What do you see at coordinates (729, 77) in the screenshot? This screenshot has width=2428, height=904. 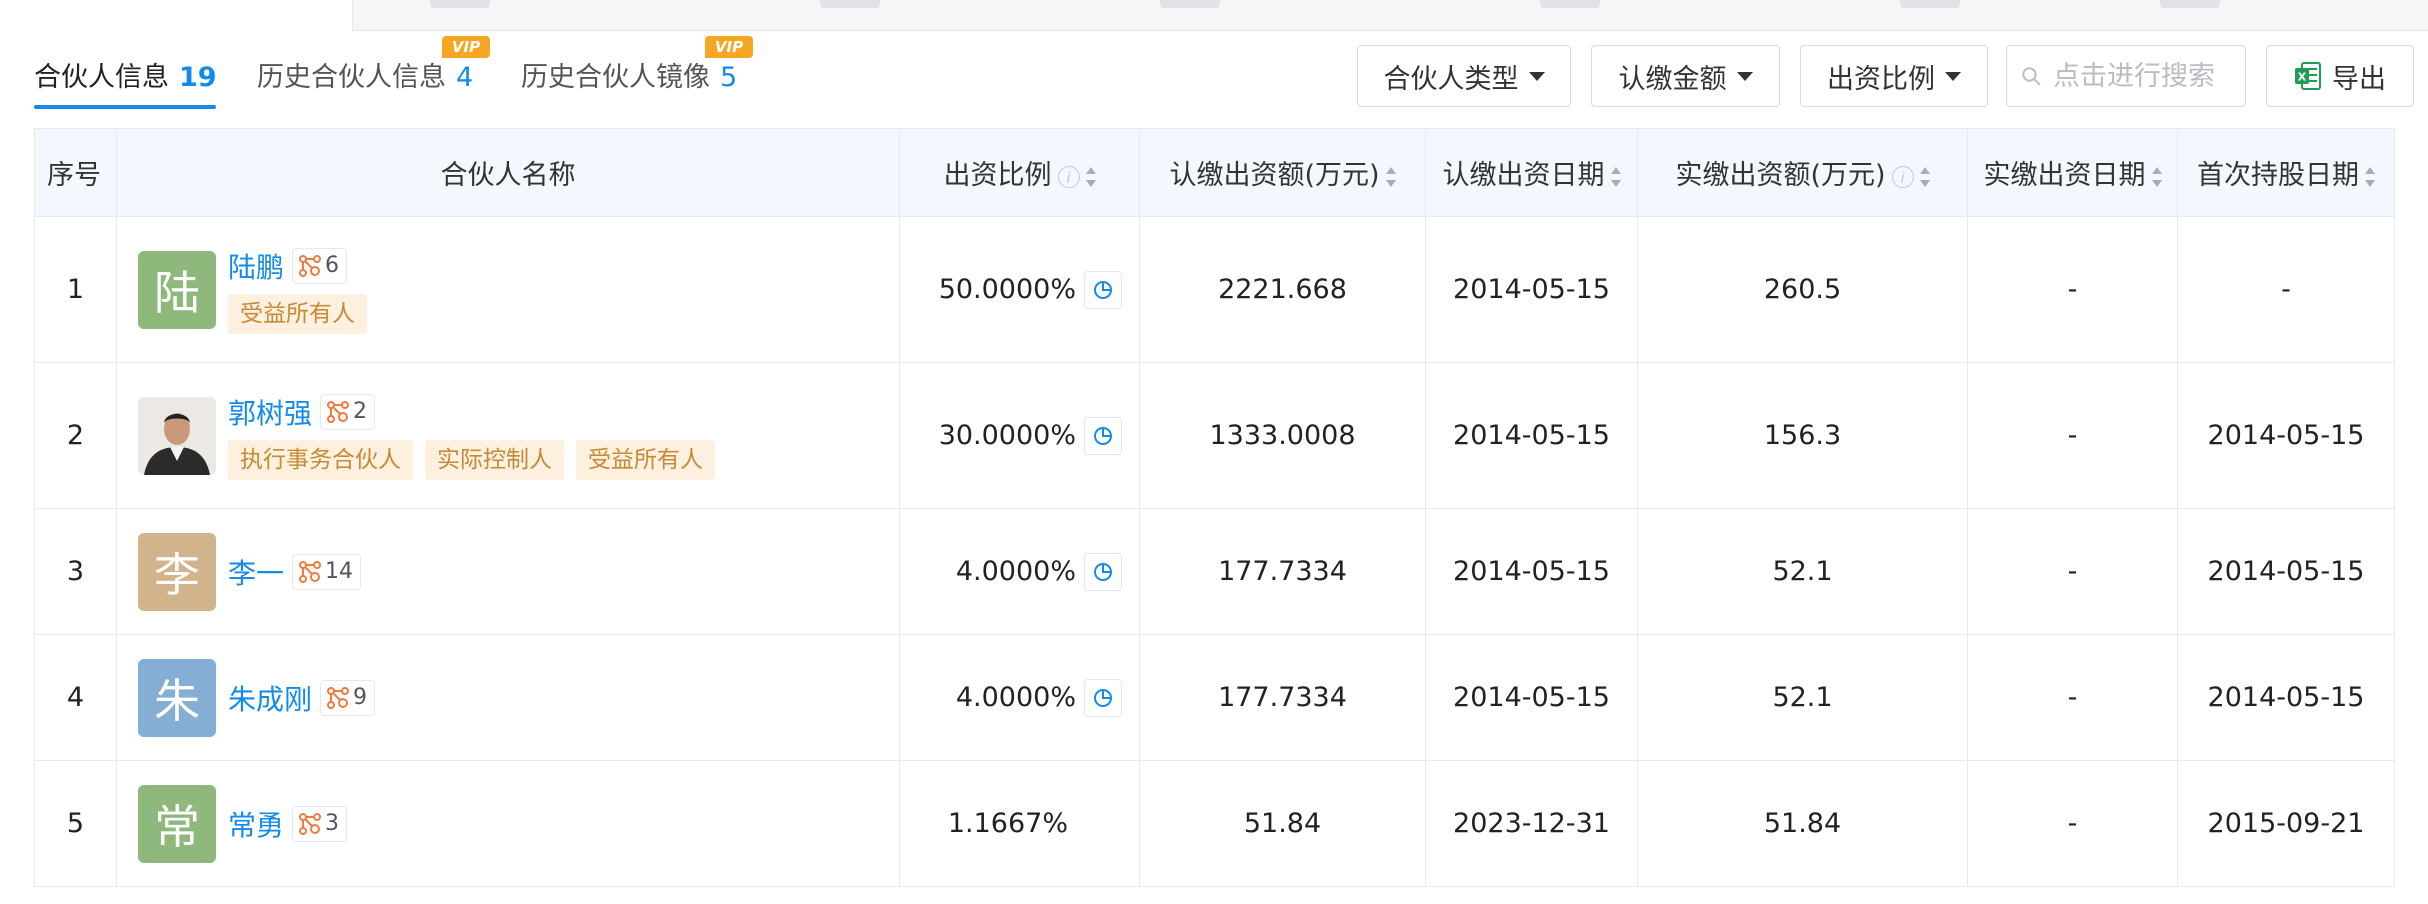 I see `tab-count: 5` at bounding box center [729, 77].